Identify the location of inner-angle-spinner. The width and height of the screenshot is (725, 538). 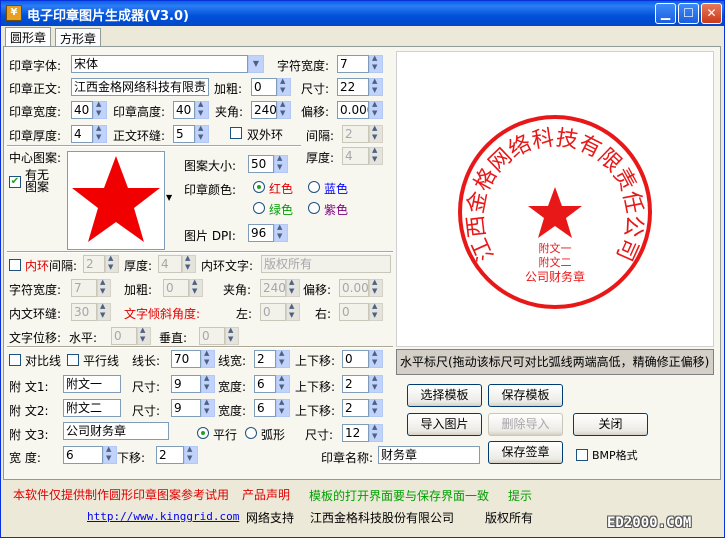
(293, 287).